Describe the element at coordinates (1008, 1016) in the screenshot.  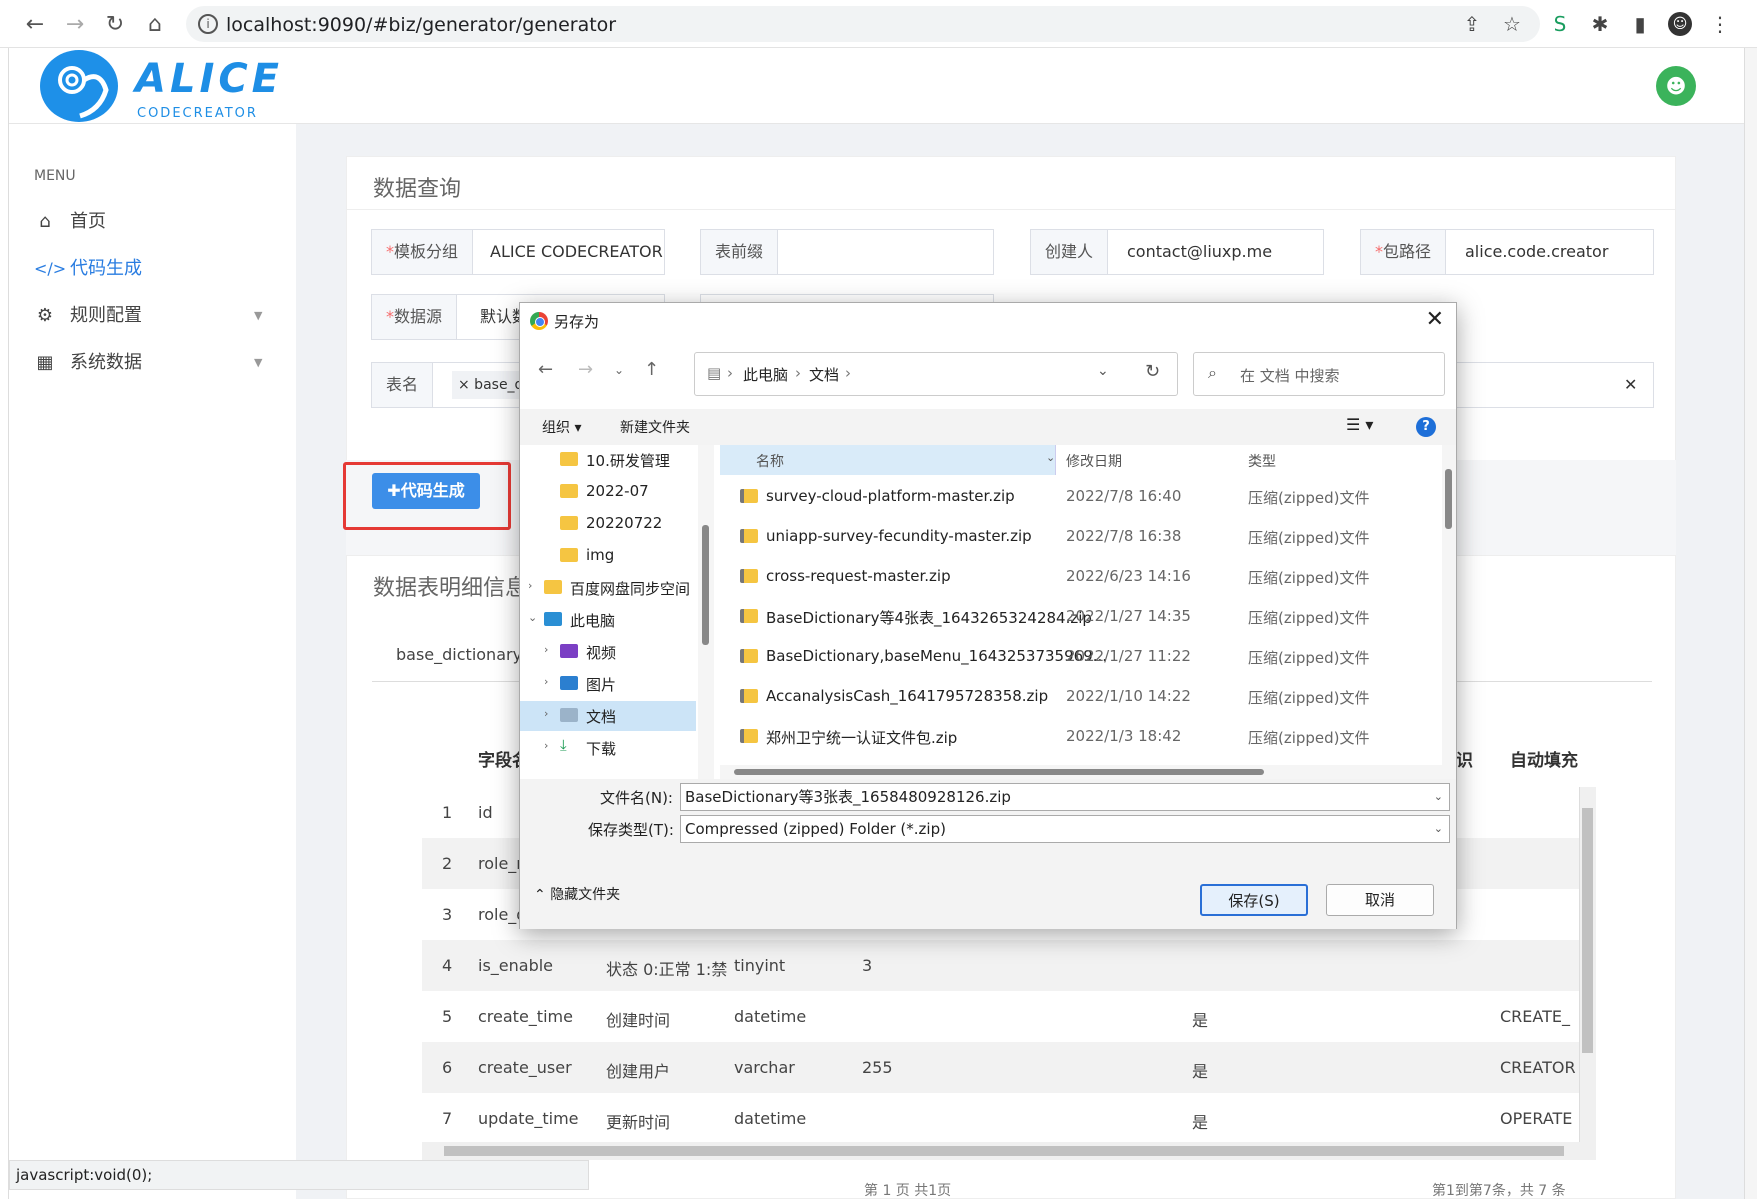
I see `table-row: 5 create_time 创建时间 datetime 是 CREATE_` at that location.